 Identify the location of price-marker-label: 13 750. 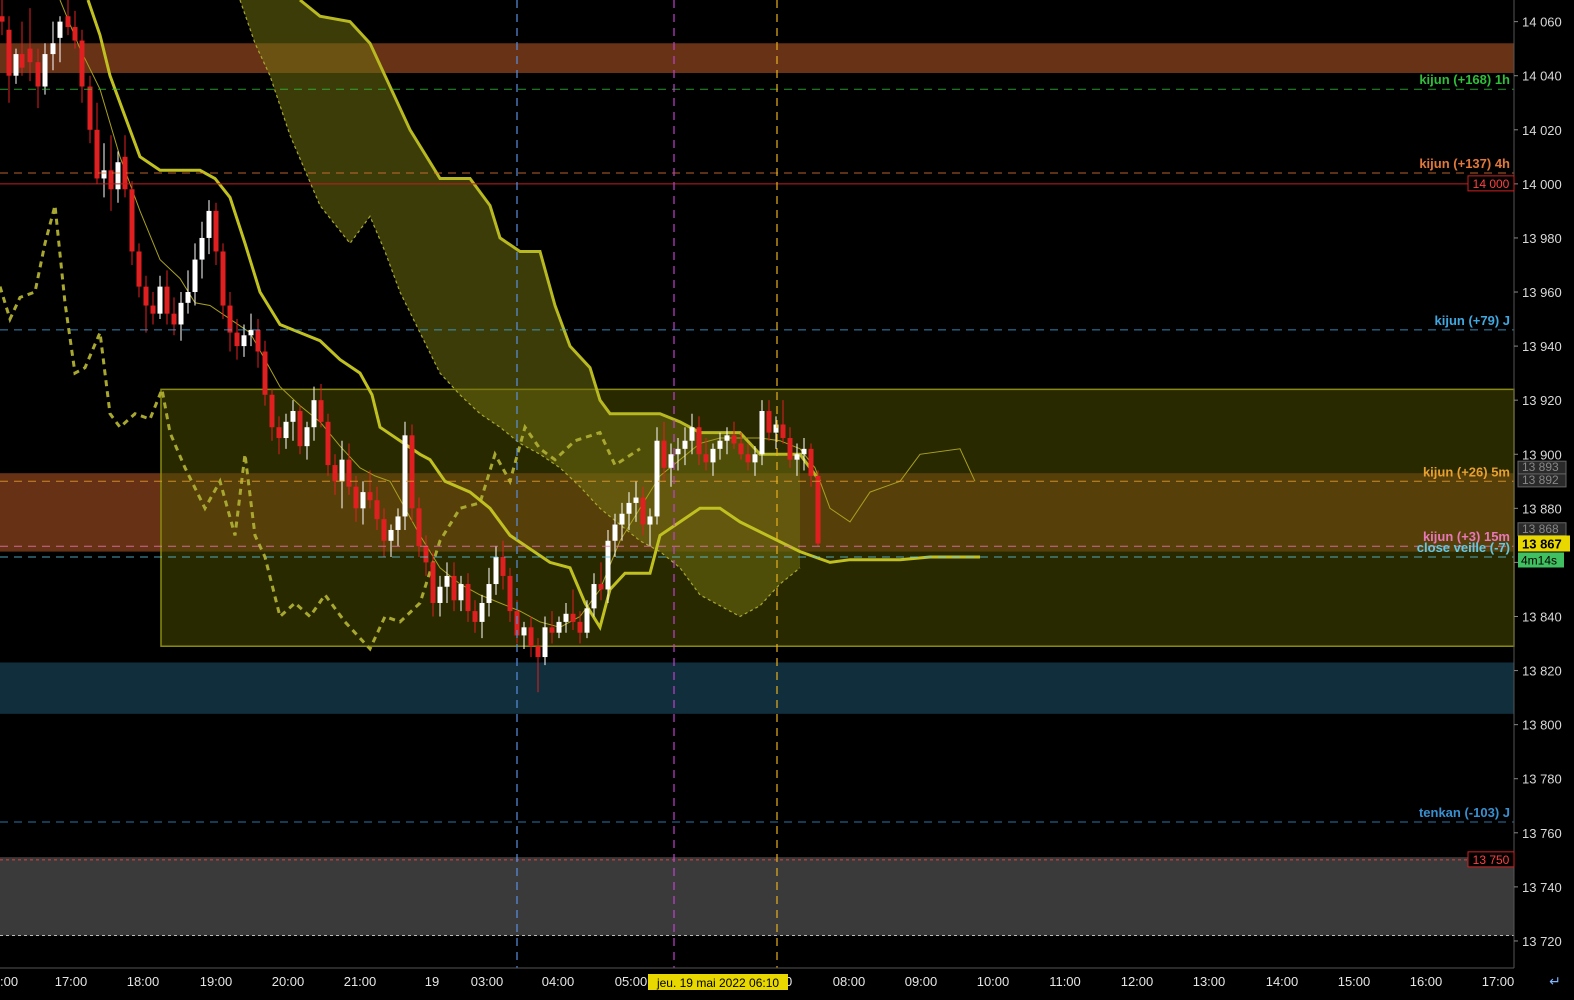
(1491, 860).